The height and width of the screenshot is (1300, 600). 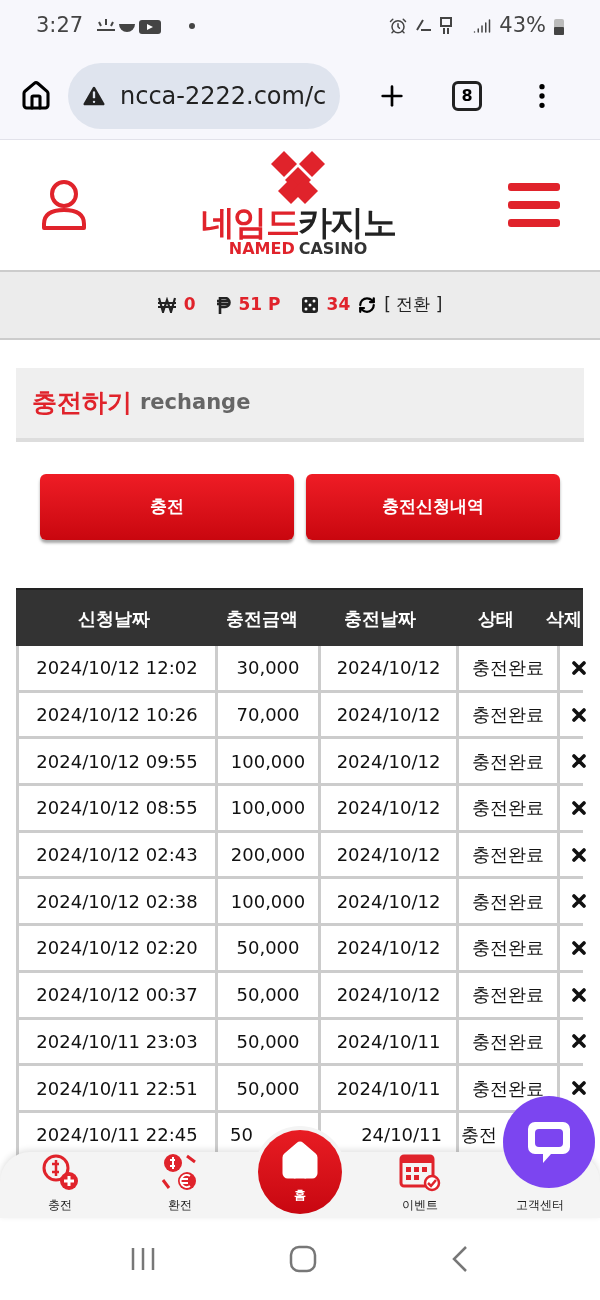 I want to click on column-header: 충전금액, so click(x=262, y=618).